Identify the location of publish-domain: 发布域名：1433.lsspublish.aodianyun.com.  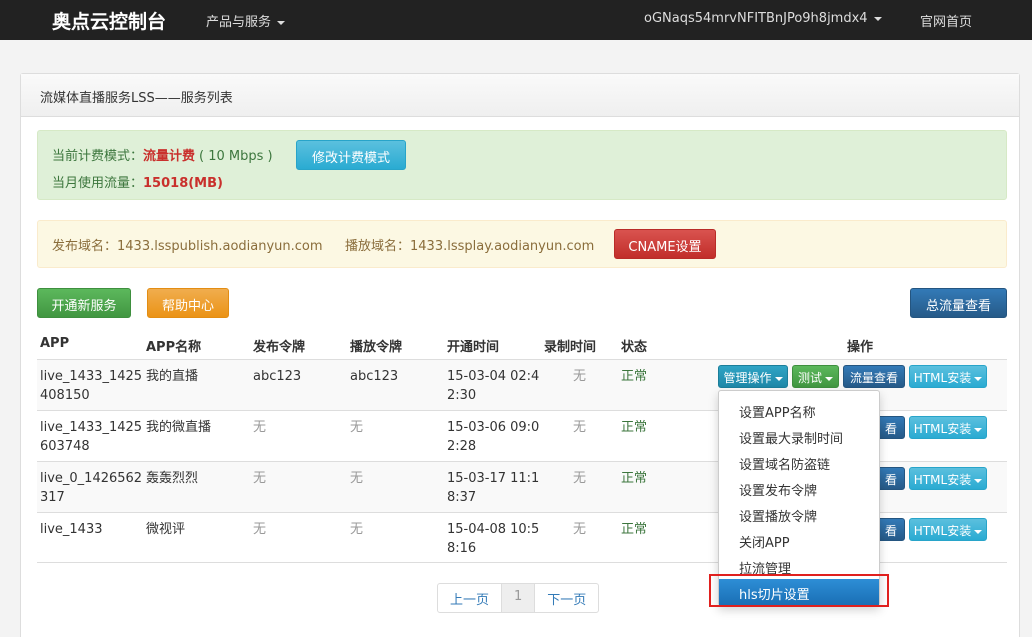
(187, 246).